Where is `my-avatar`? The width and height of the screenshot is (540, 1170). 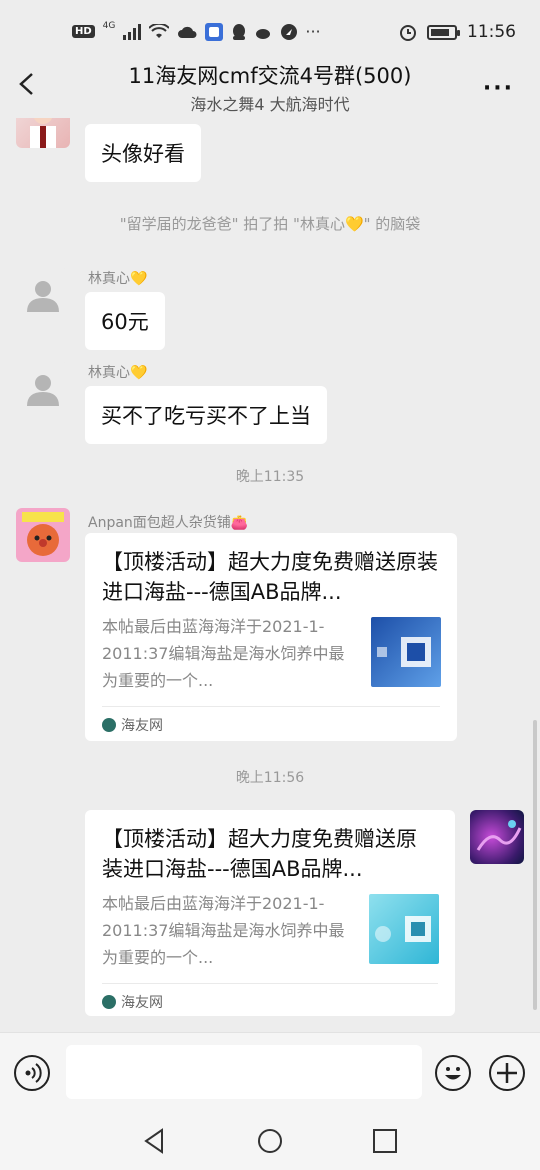
my-avatar is located at coordinates (497, 837).